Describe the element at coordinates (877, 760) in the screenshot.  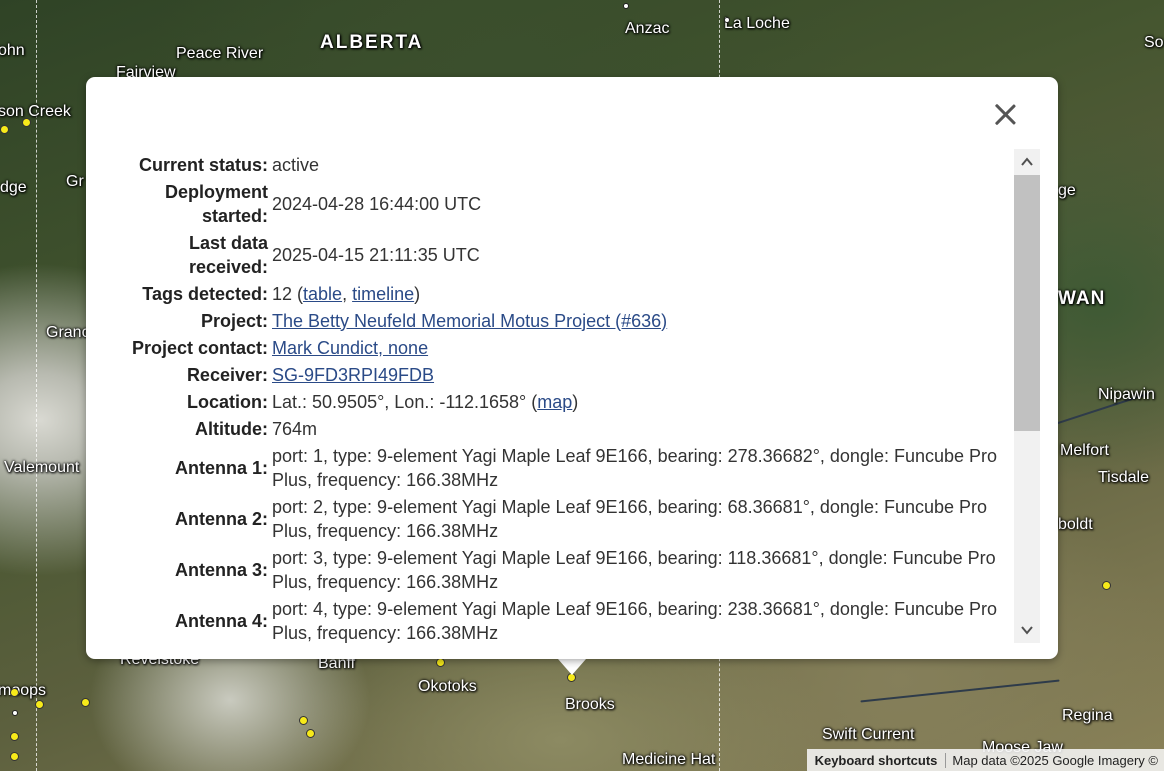
I see `keyboard-shortcuts-link: Keyboard shortcuts` at that location.